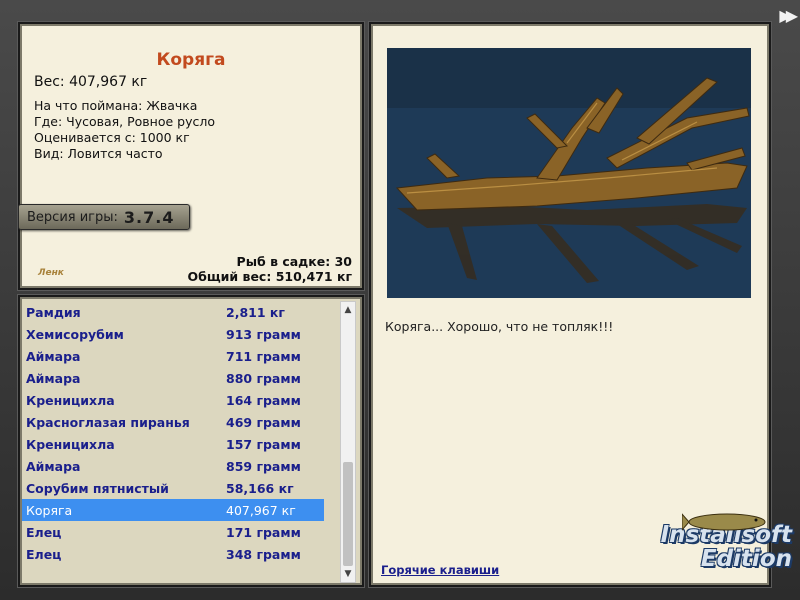  Describe the element at coordinates (348, 574) in the screenshot. I see `chevron-down-icon: ▼` at that location.